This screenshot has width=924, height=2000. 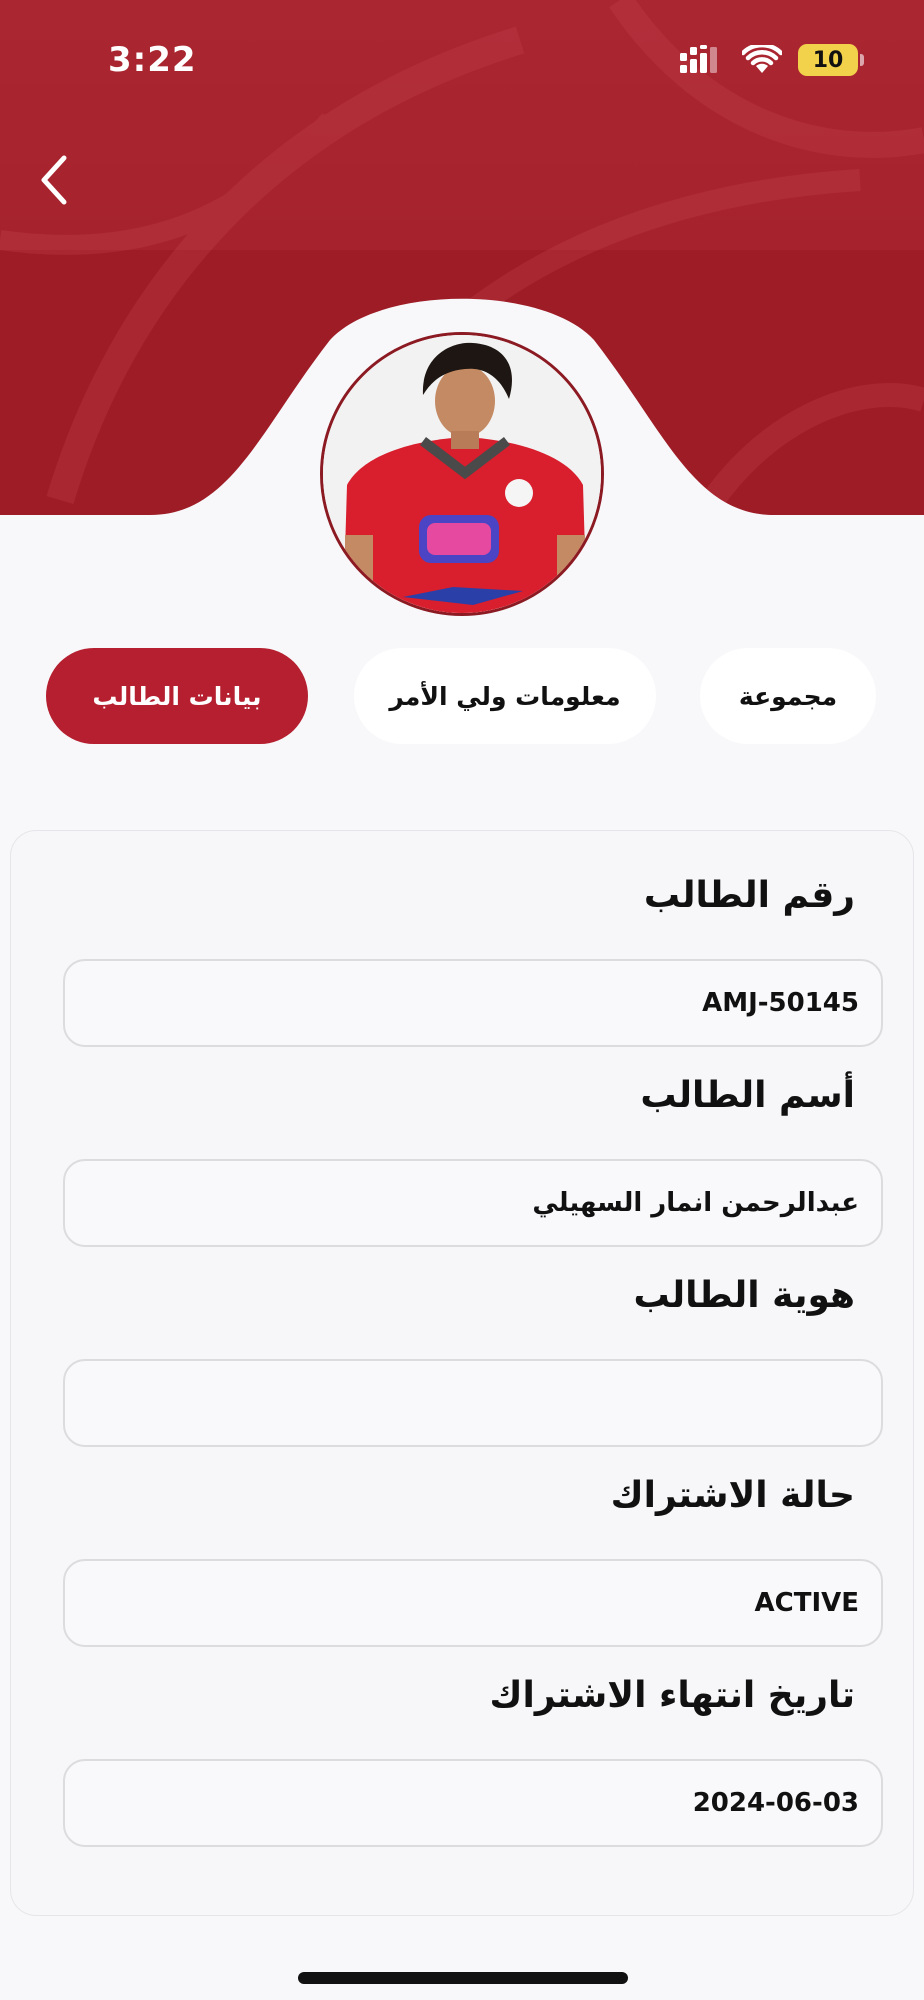 I want to click on status-icons: 10, so click(x=772, y=60).